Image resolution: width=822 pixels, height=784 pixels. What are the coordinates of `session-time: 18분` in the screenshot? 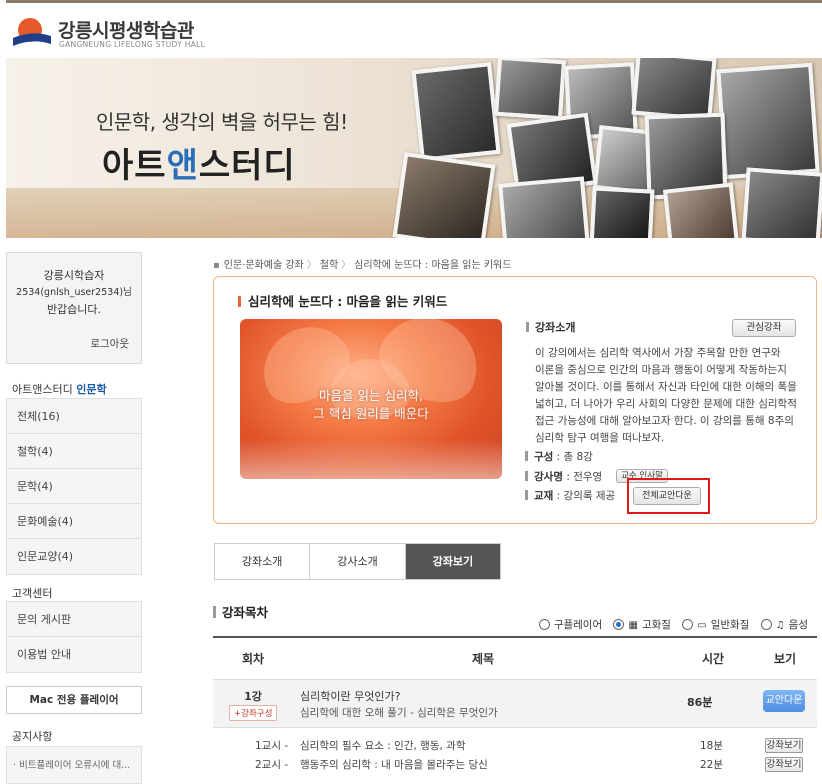 It's located at (712, 746).